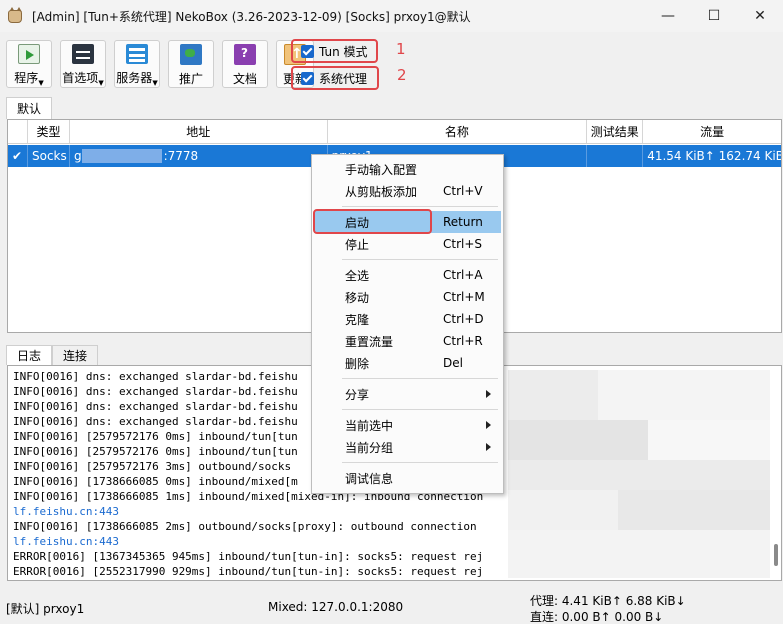 Image resolution: width=783 pixels, height=624 pixels. What do you see at coordinates (49, 156) in the screenshot?
I see `cell-type: Socks` at bounding box center [49, 156].